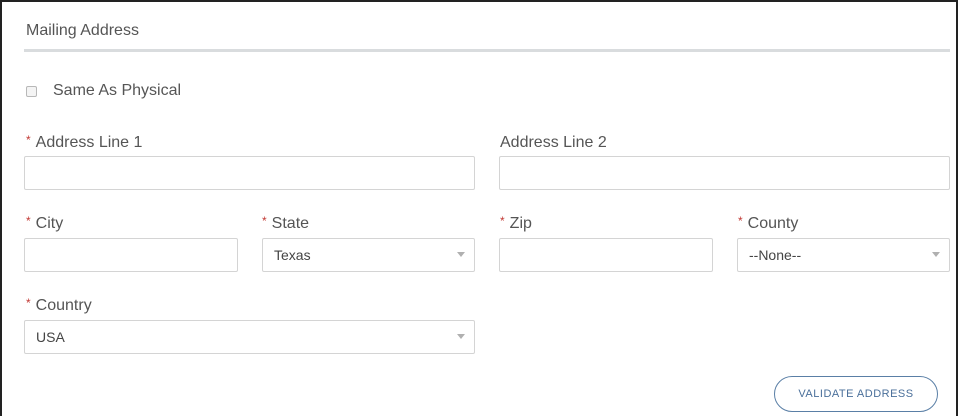 The height and width of the screenshot is (418, 958). I want to click on same-as-physical-row: Same As Physical, so click(103, 91).